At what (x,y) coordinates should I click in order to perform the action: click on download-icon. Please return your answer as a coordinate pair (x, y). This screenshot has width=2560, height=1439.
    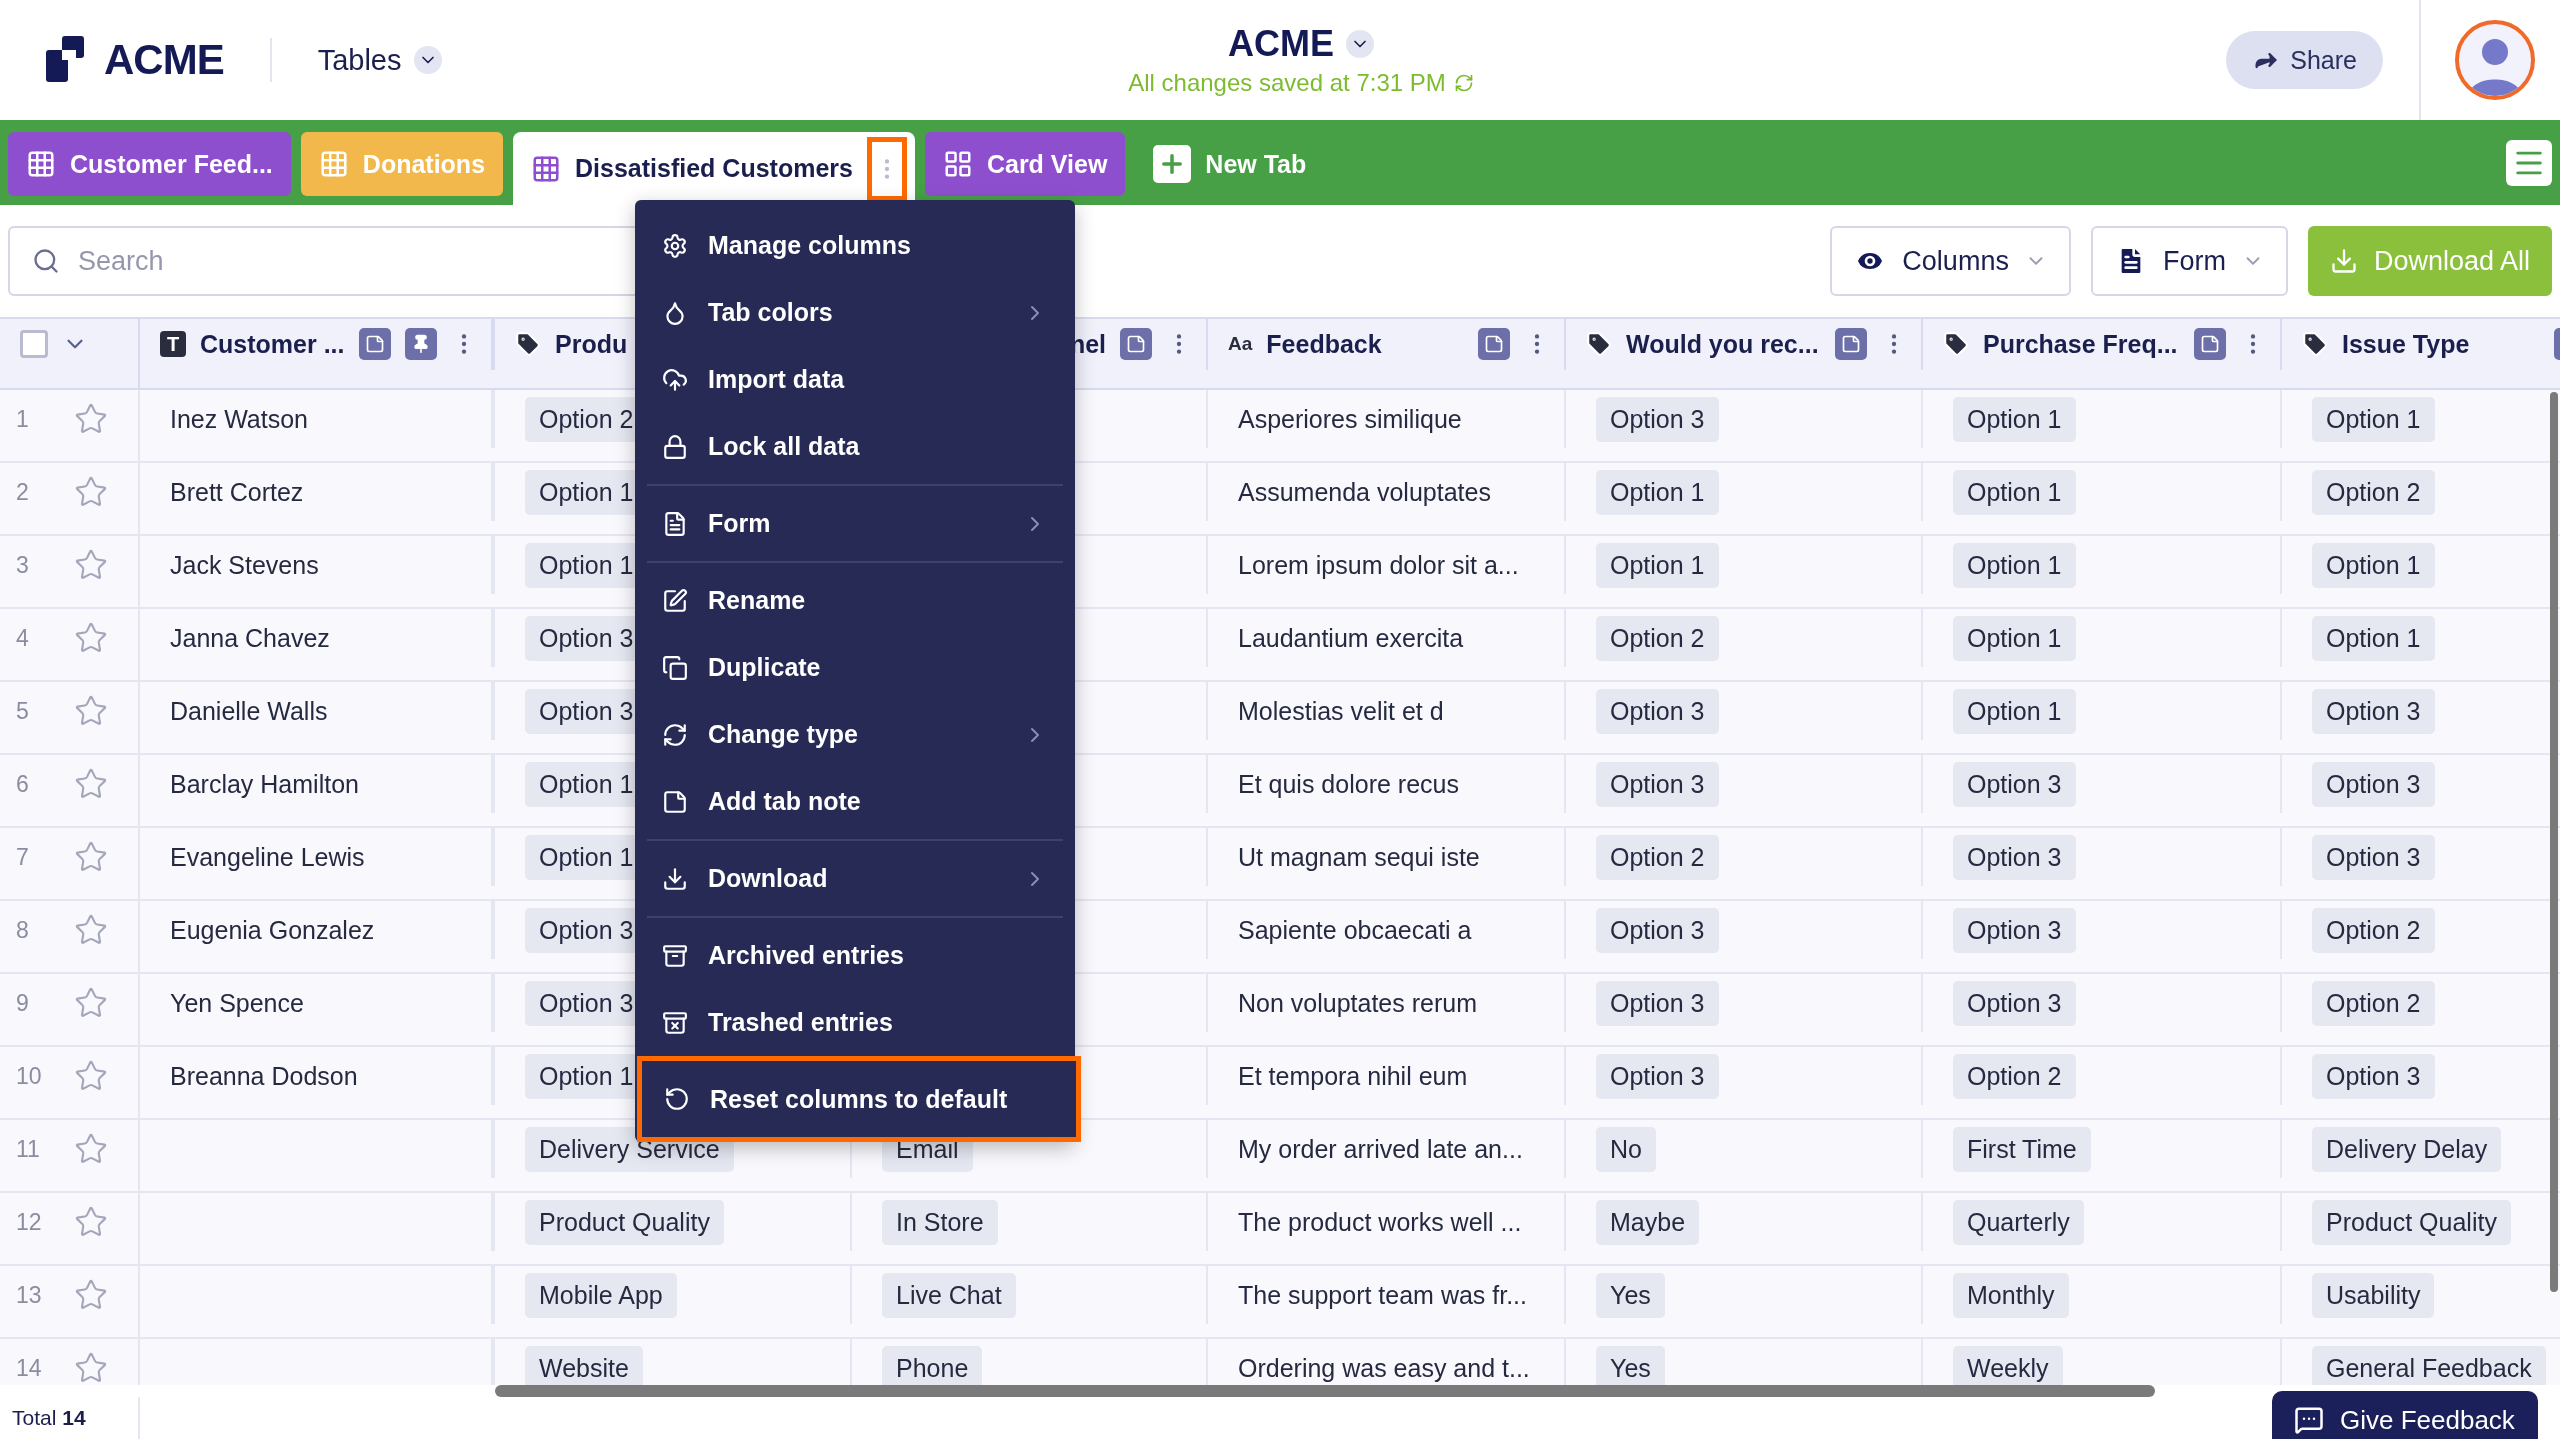
    Looking at the image, I should click on (675, 878).